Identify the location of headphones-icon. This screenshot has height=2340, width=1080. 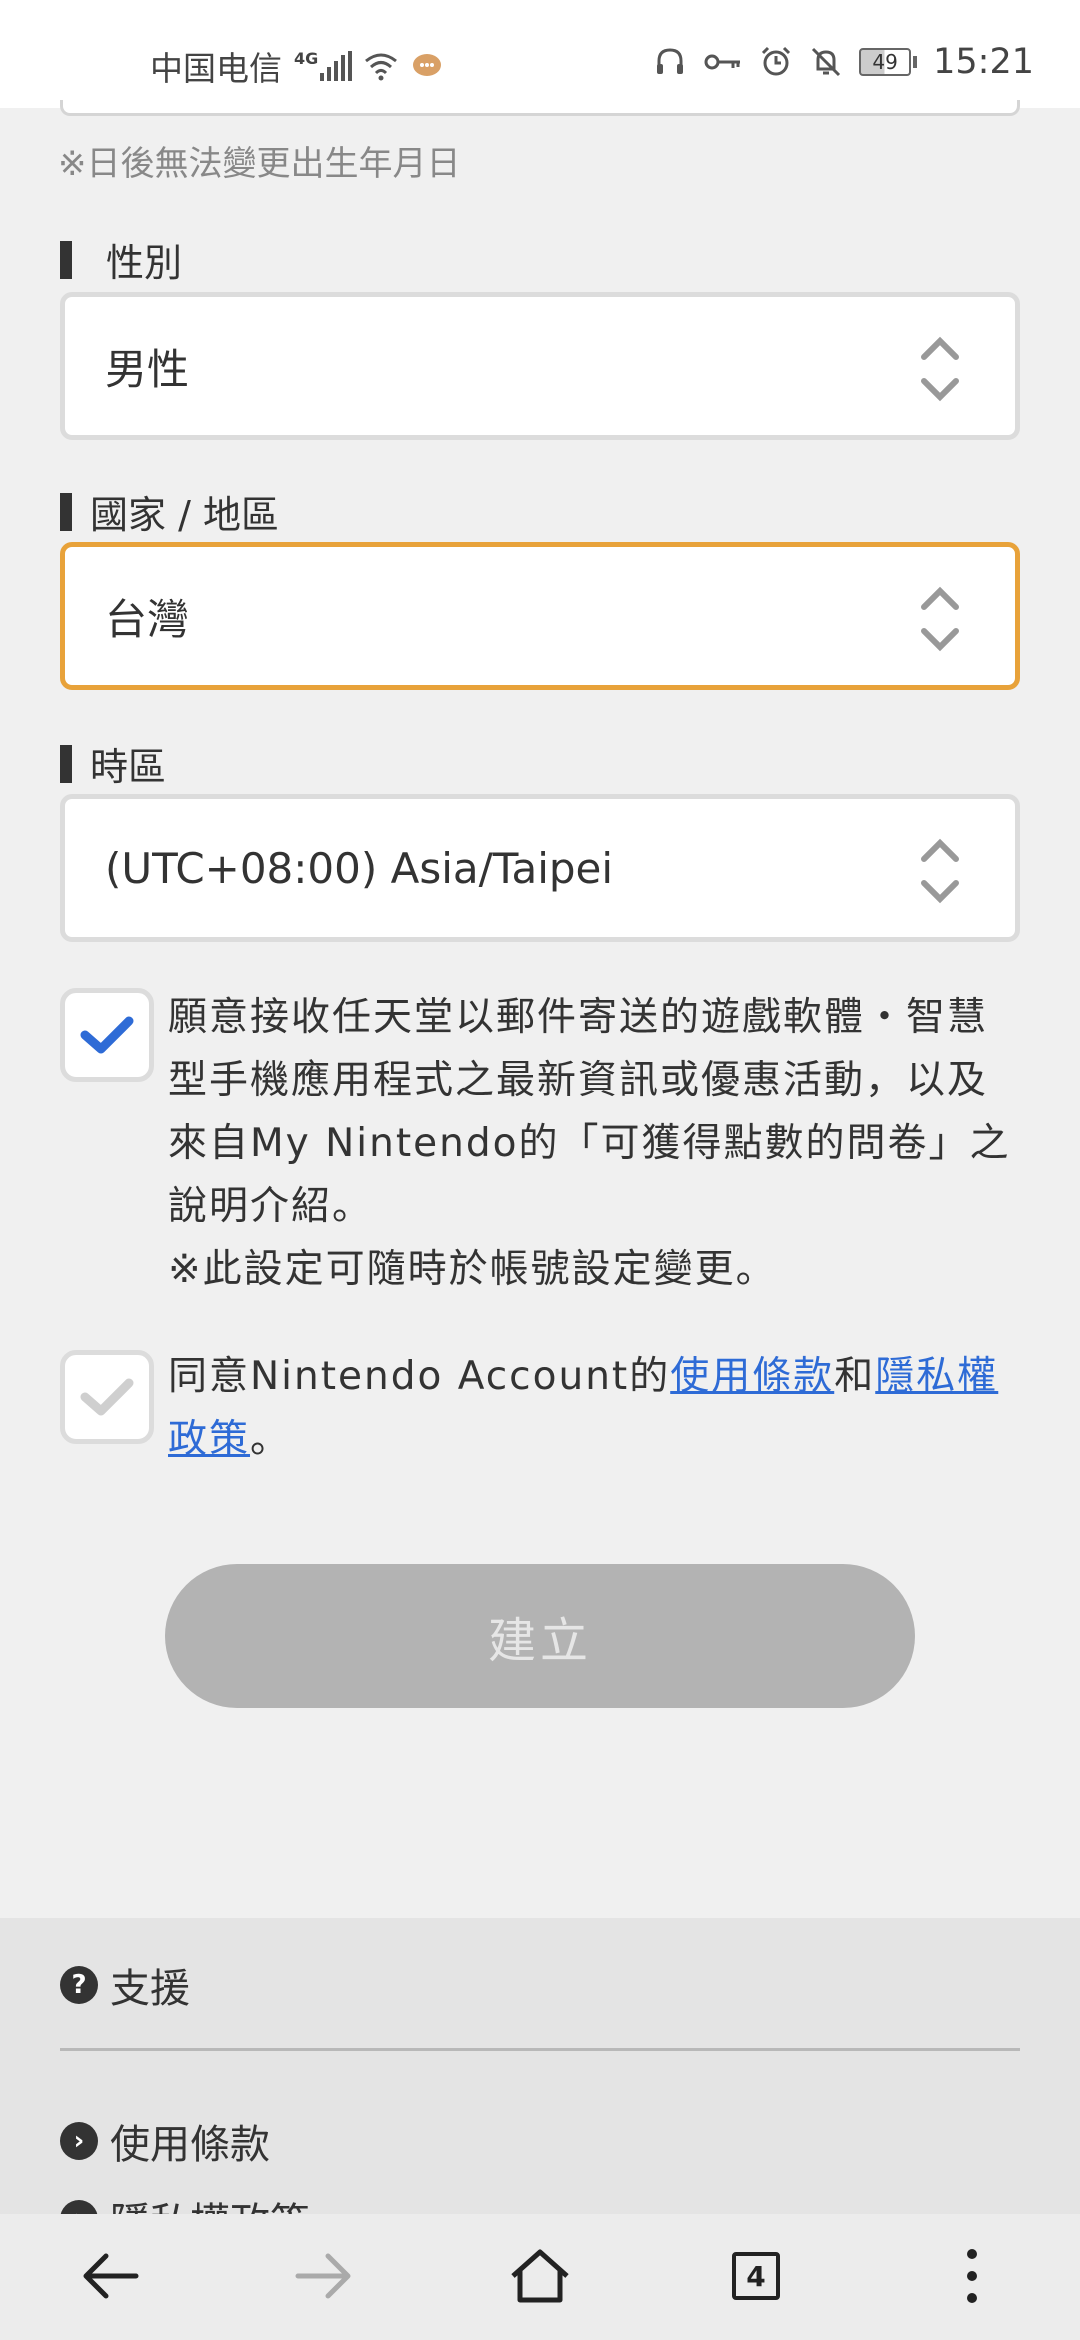
(670, 61).